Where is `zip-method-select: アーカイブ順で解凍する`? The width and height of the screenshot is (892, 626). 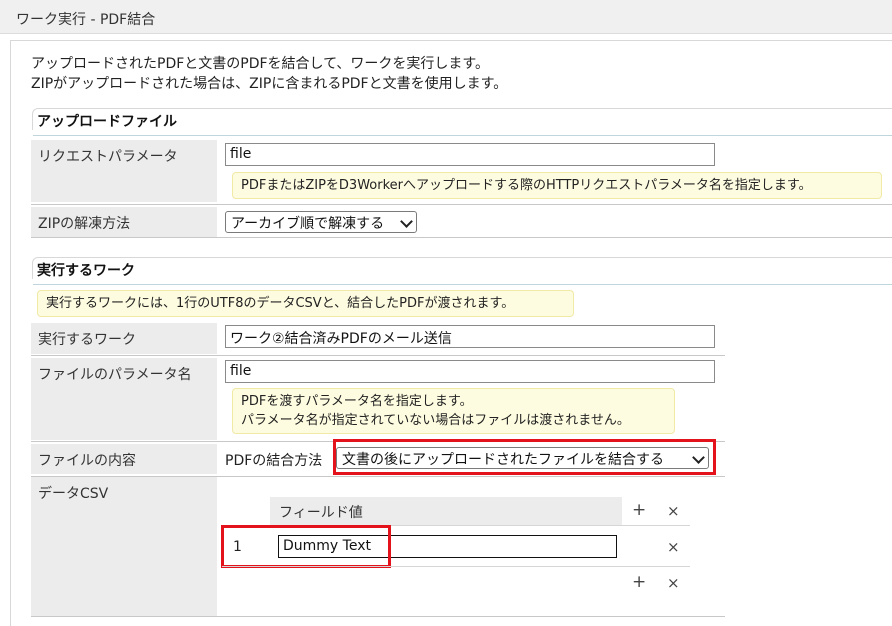
zip-method-select: アーカイブ順で解凍する is located at coordinates (321, 222).